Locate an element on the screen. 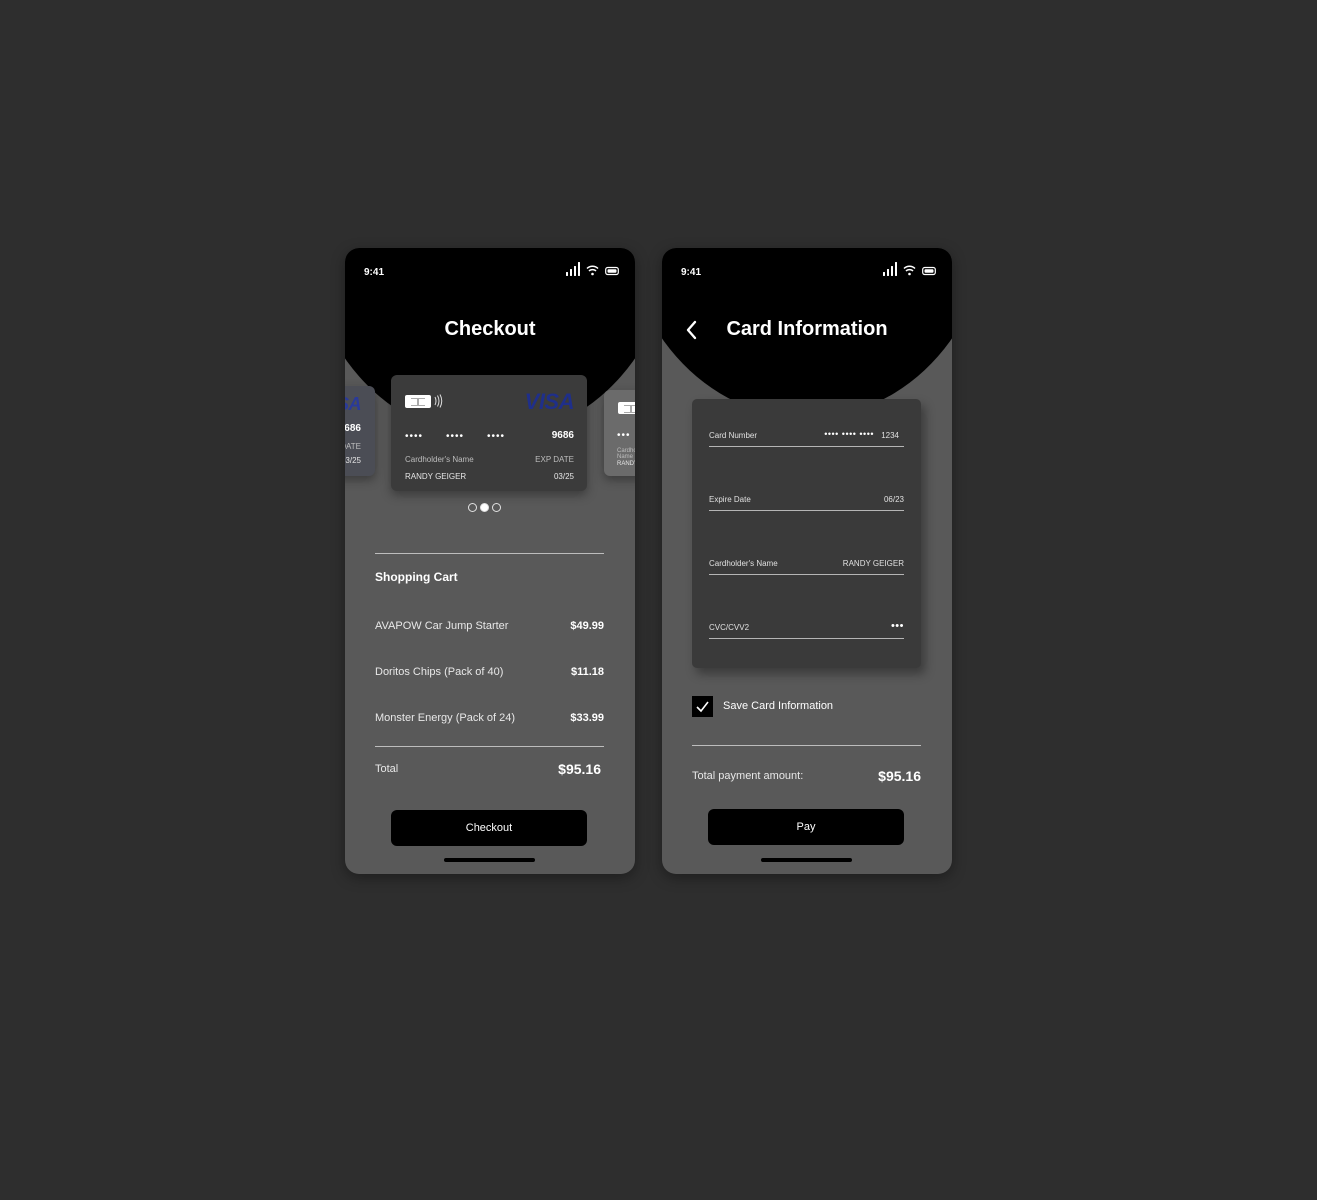  card-number-label: Card Number is located at coordinates (733, 435).